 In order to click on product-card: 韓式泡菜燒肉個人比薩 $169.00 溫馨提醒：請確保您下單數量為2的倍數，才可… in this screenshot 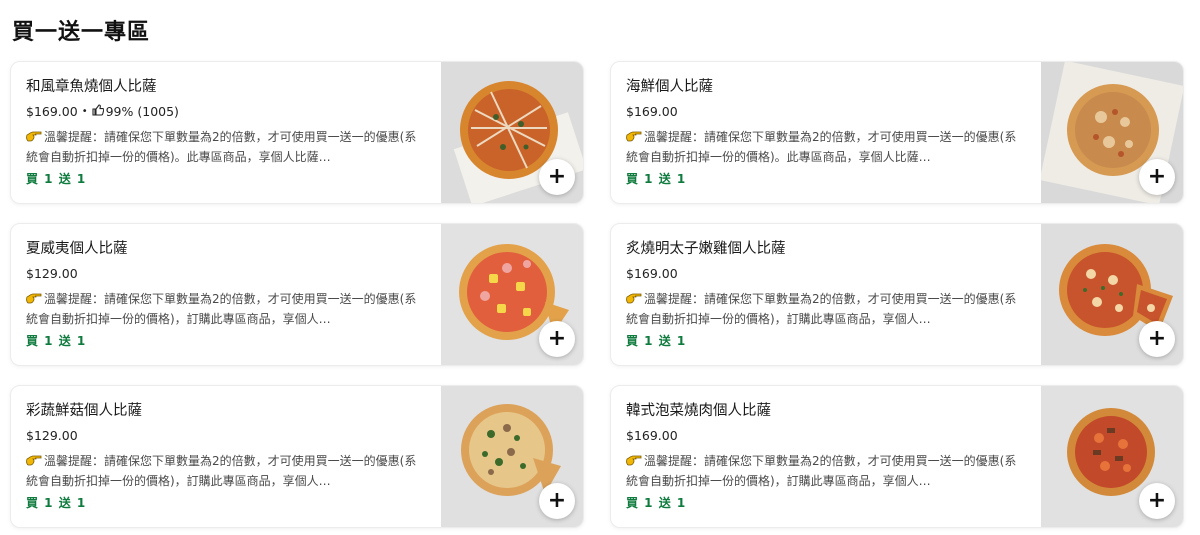, I will do `click(897, 456)`.